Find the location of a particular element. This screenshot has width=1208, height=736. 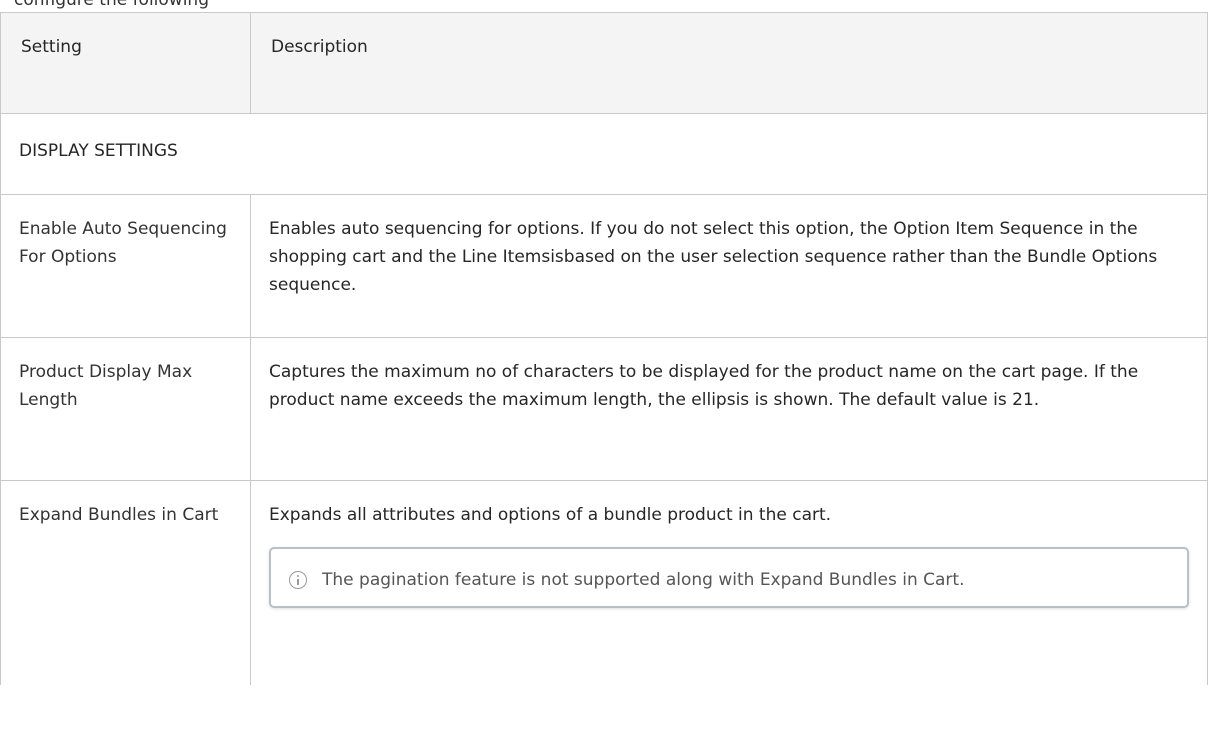

header-setting: Setting is located at coordinates (125, 63).